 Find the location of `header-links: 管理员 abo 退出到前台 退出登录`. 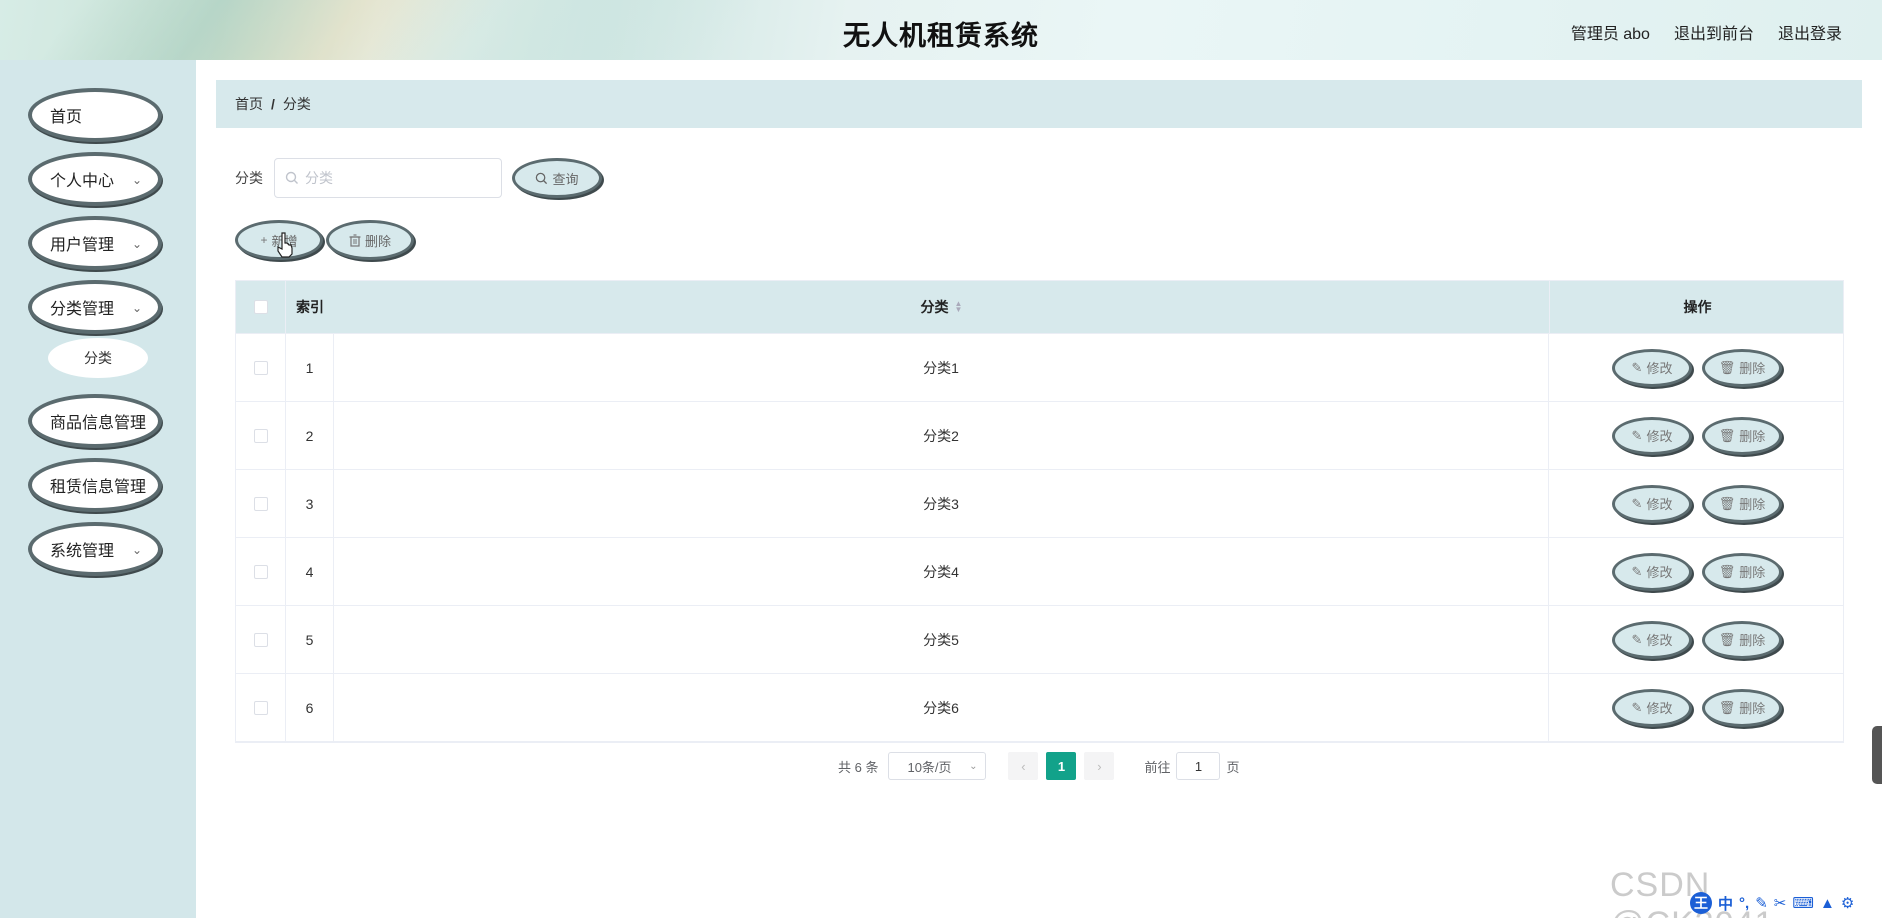

header-links: 管理员 abo 退出到前台 退出登录 is located at coordinates (1706, 32).